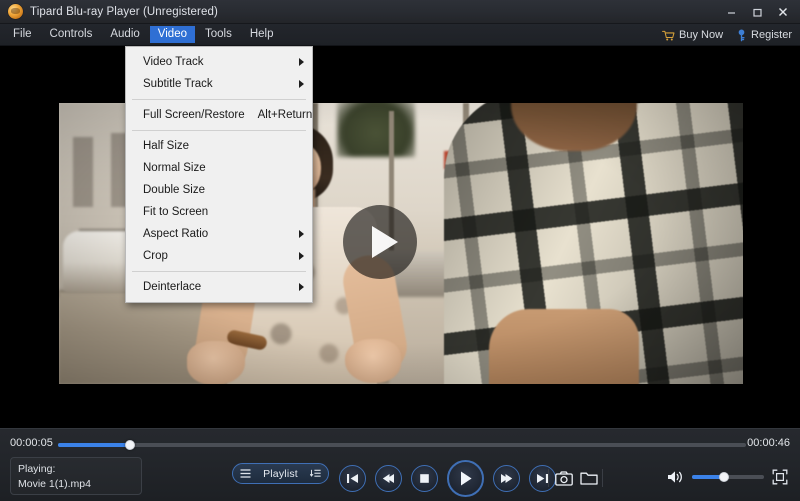 The width and height of the screenshot is (800, 501). I want to click on buy-now-button: Buy Now, so click(692, 35).